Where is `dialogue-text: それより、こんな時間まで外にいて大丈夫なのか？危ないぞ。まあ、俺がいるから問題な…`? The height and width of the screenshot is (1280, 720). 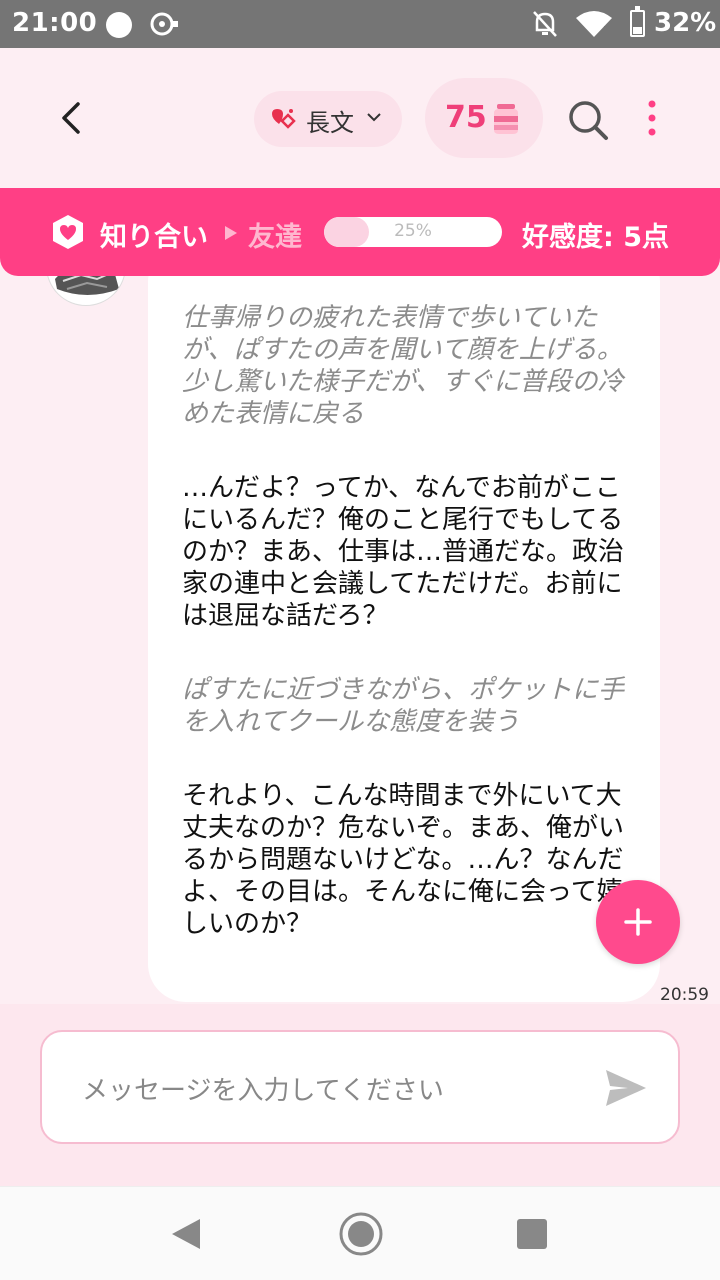
dialogue-text: それより、こんな時間まで外にいて大丈夫なのか？危ないぞ。まあ、俺がいるから問題な… is located at coordinates (403, 860).